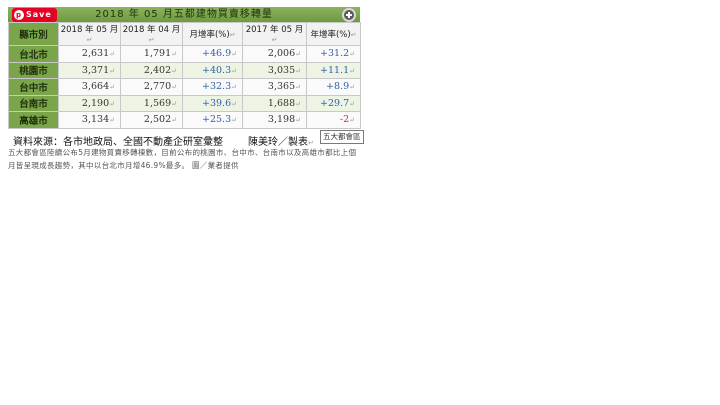 This screenshot has width=720, height=405. Describe the element at coordinates (151, 54) in the screenshot. I see `cell-apr2018: 1,791↵` at that location.